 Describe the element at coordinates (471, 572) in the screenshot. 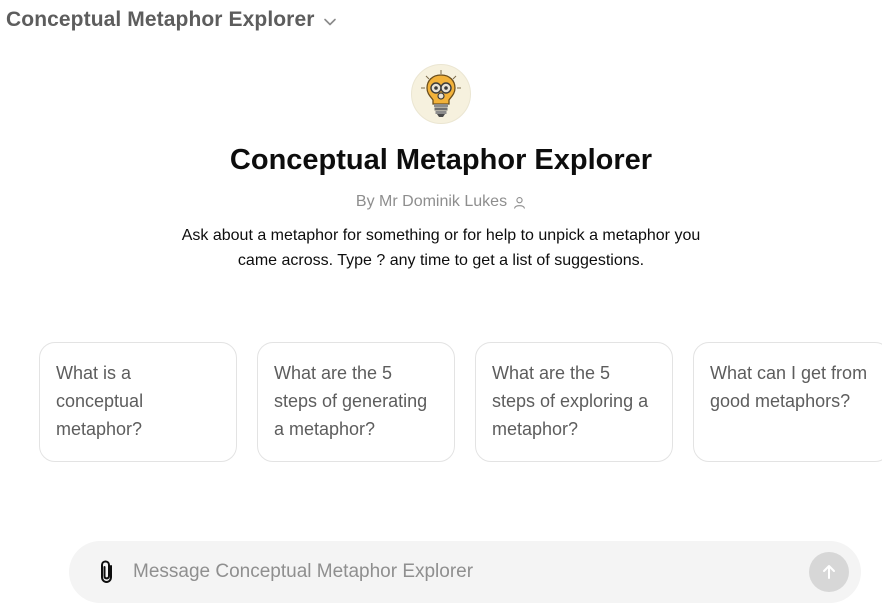

I see `message-input` at that location.